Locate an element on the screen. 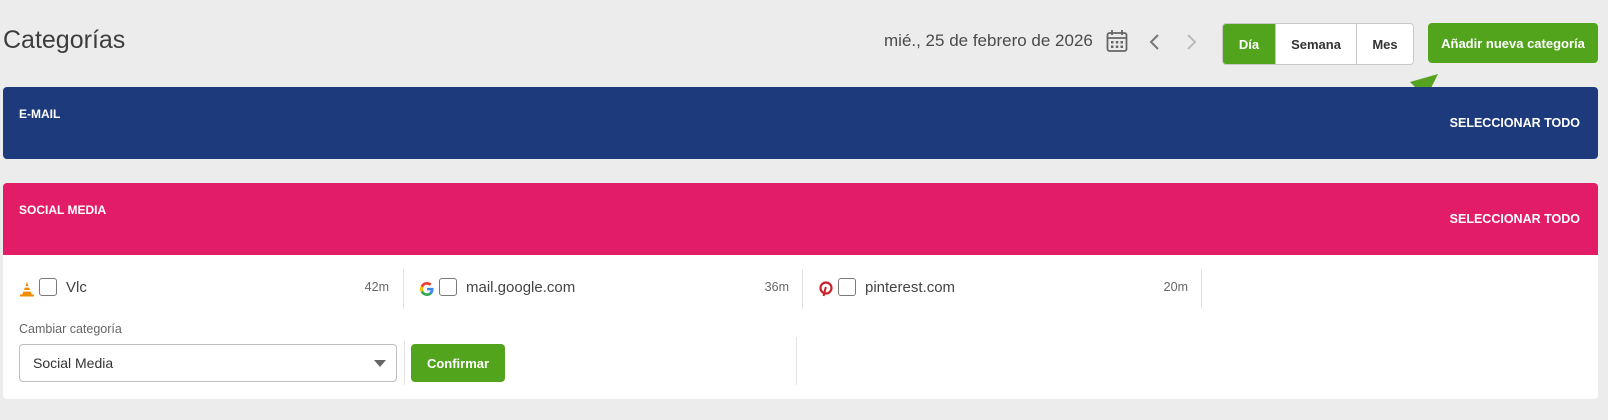  change-category-label: Cambiar categoría is located at coordinates (70, 329).